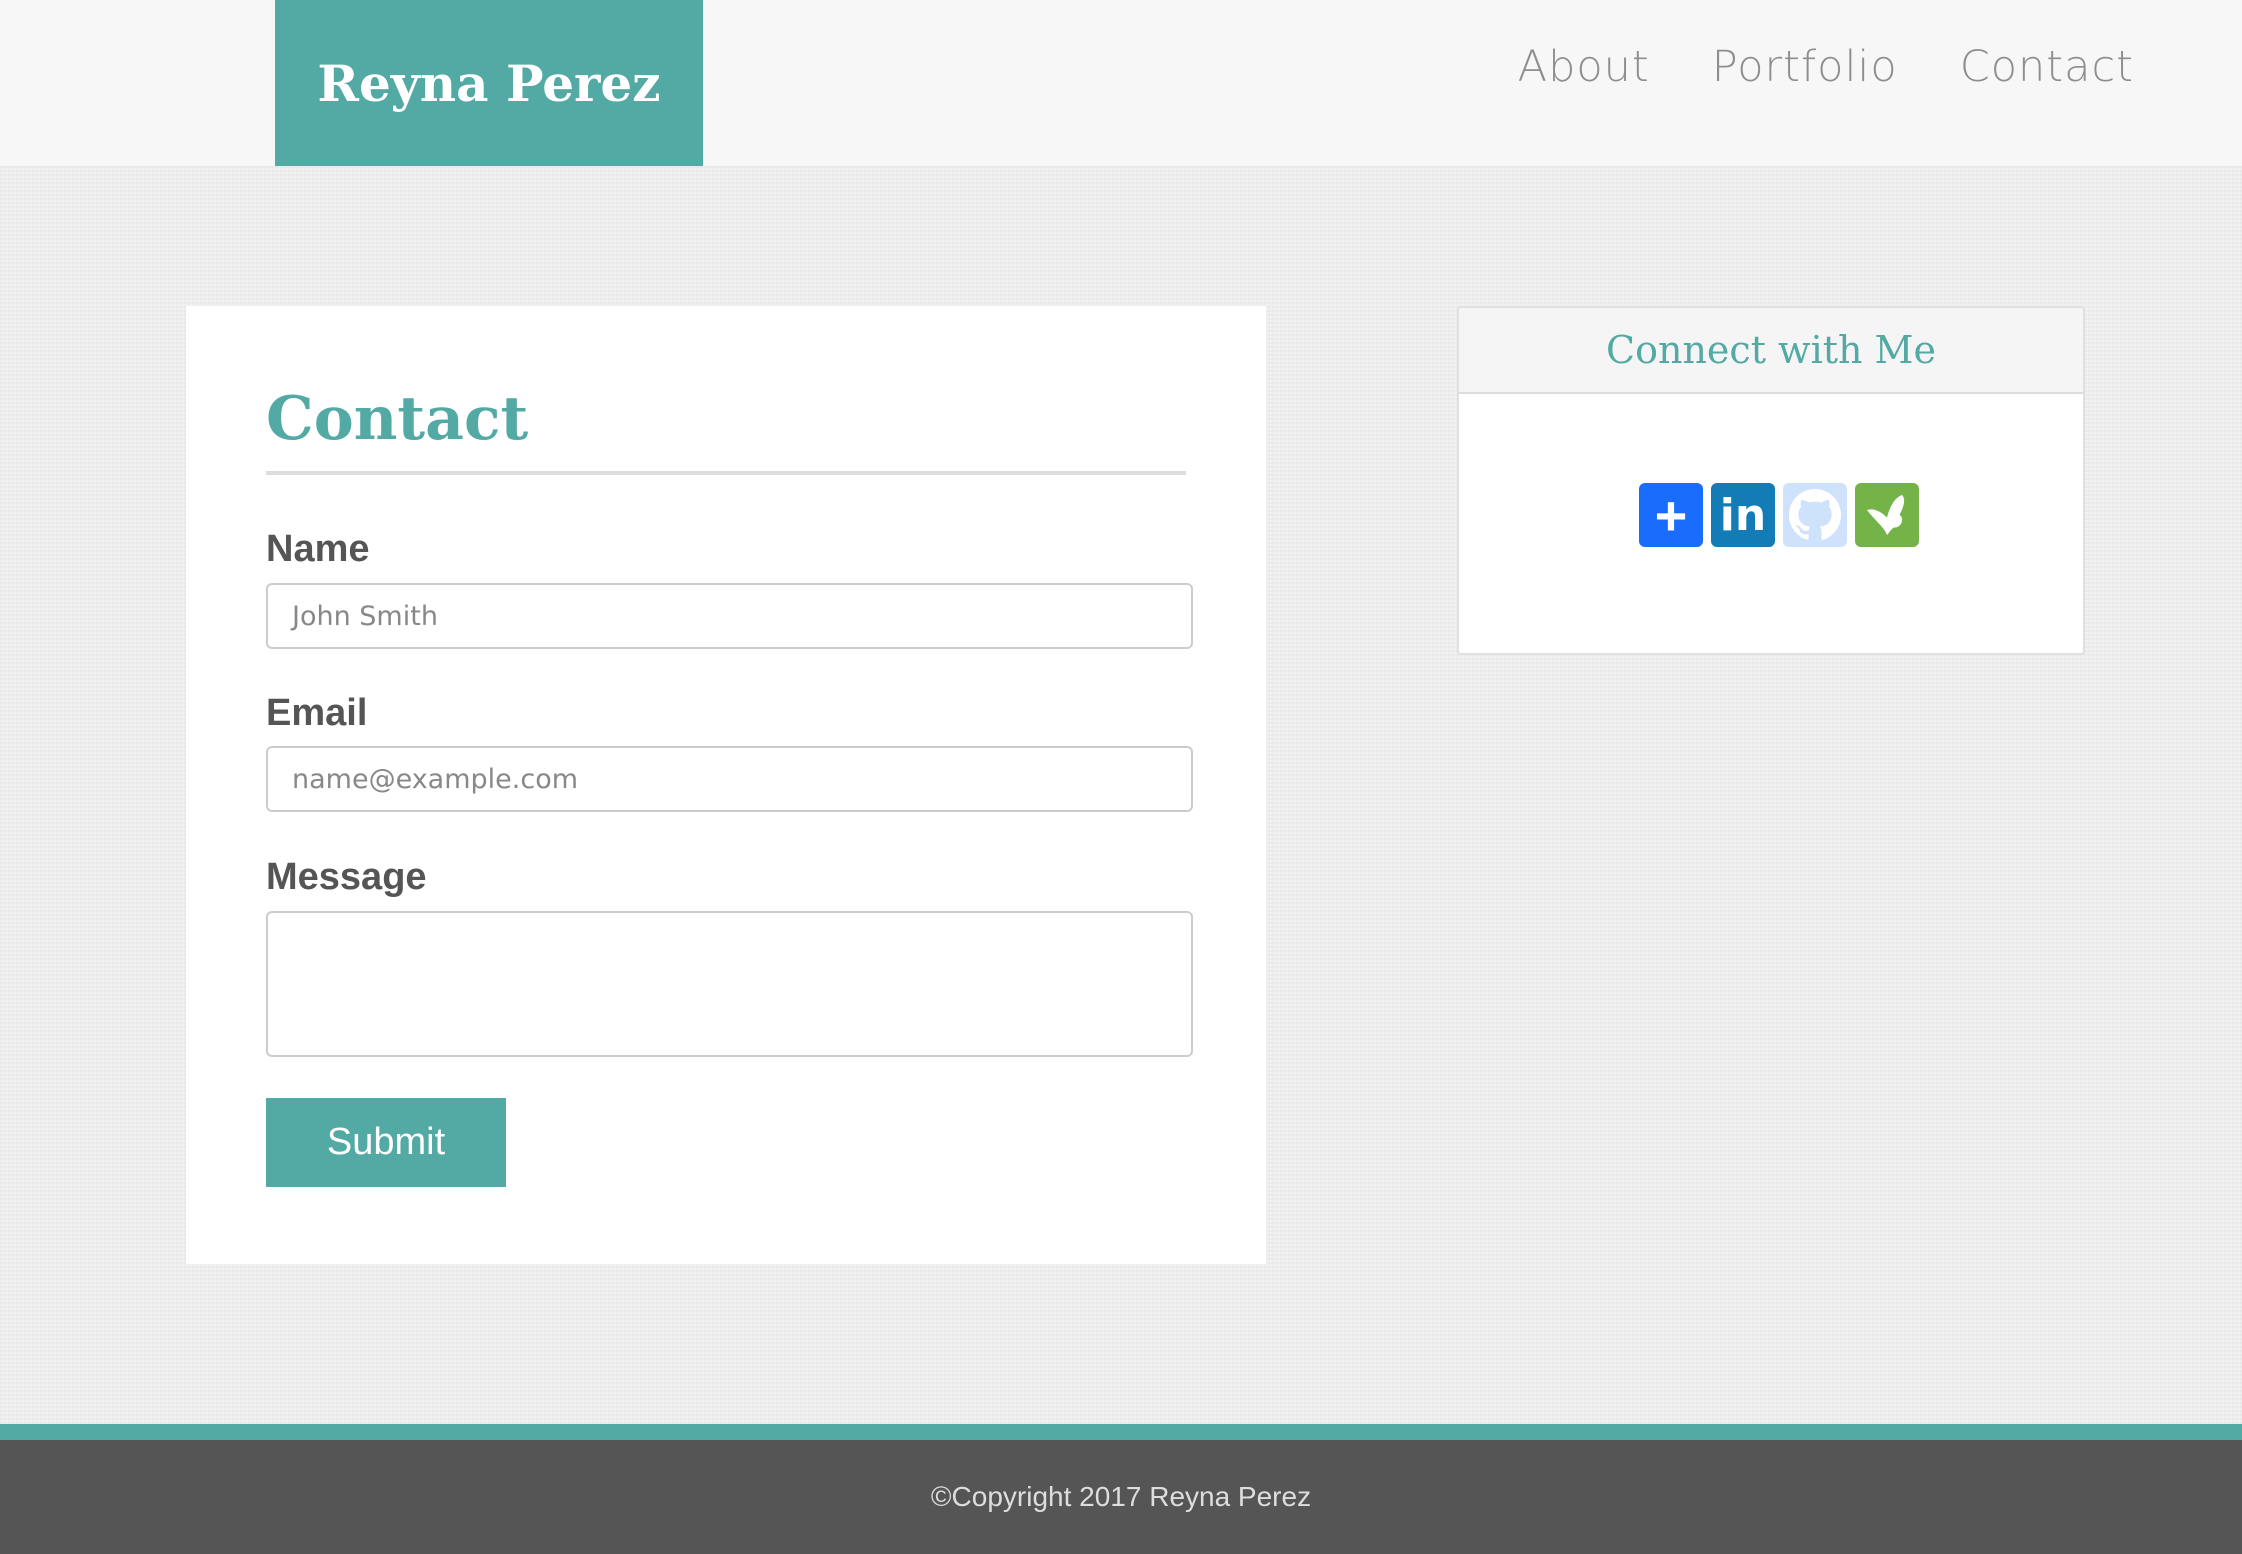 Image resolution: width=2242 pixels, height=1554 pixels. What do you see at coordinates (1887, 515) in the screenshot?
I see `butterfly-icon` at bounding box center [1887, 515].